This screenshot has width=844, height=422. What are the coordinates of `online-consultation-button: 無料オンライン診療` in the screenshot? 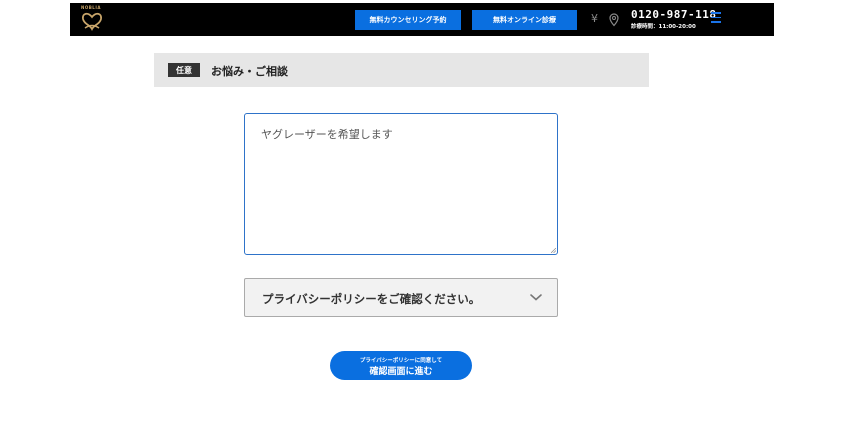 It's located at (524, 20).